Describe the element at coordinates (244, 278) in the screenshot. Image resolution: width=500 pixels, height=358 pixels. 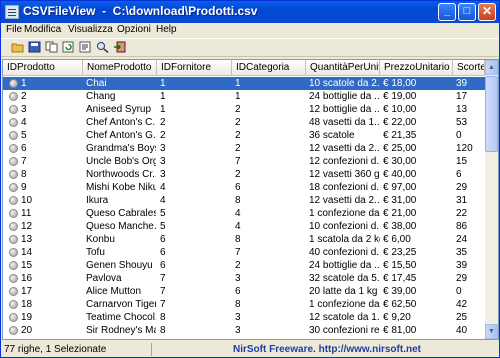
I see `table-row: 16 Pavlova 7 3 32 scatole da 5... € 17,45 29` at that location.